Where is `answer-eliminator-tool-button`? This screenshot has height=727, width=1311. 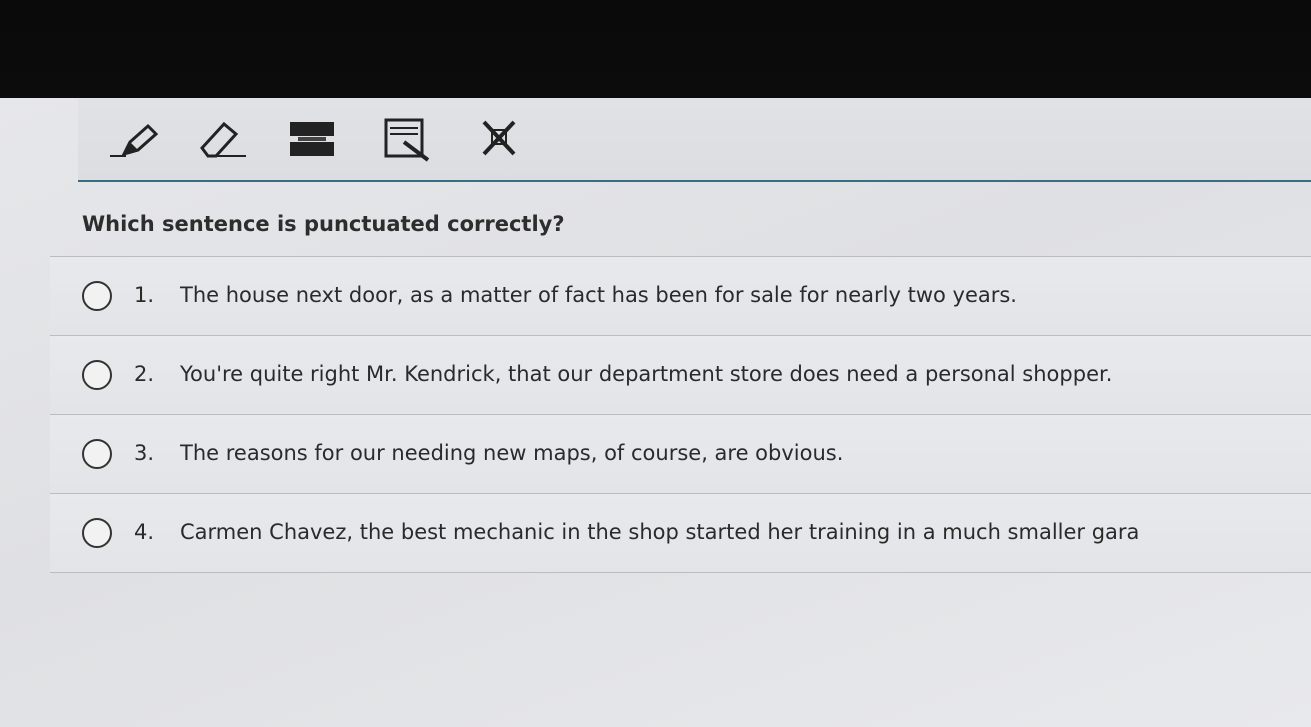 answer-eliminator-tool-button is located at coordinates (500, 139).